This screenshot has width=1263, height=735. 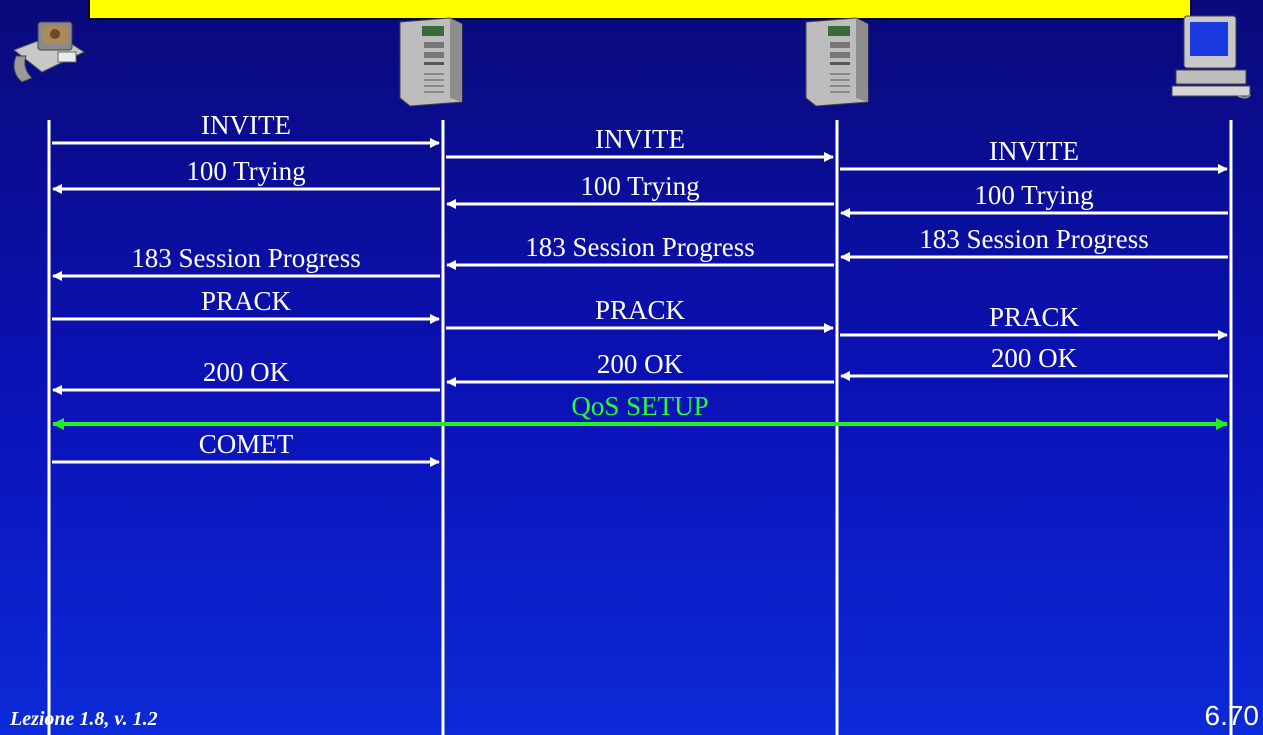 I want to click on message-label-12: 183 Session Progress, so click(x=1034, y=239).